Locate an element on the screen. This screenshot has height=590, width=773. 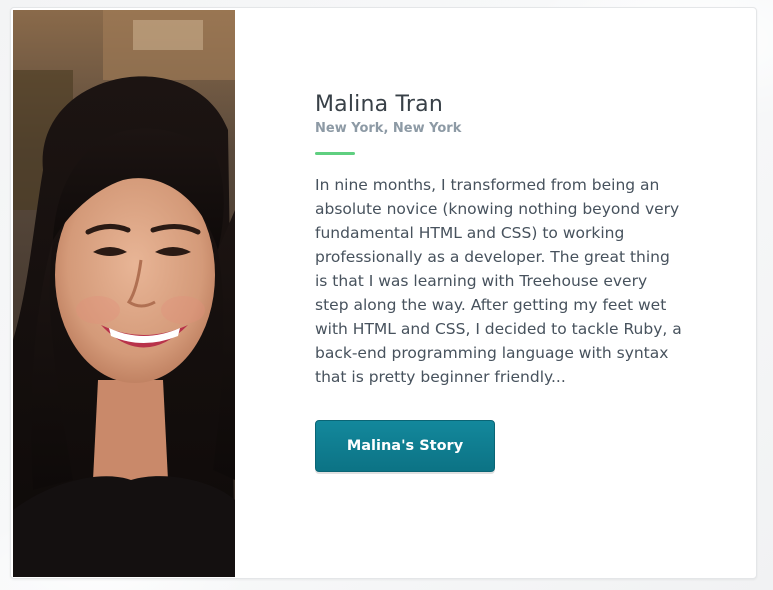
accent-divider is located at coordinates (335, 153).